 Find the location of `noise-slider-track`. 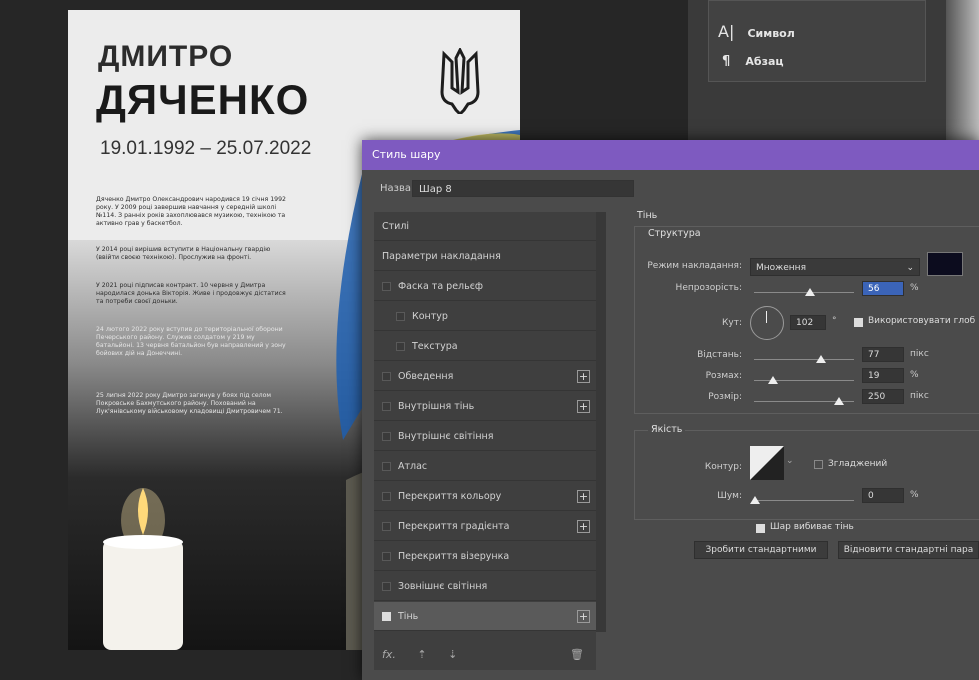

noise-slider-track is located at coordinates (804, 500).